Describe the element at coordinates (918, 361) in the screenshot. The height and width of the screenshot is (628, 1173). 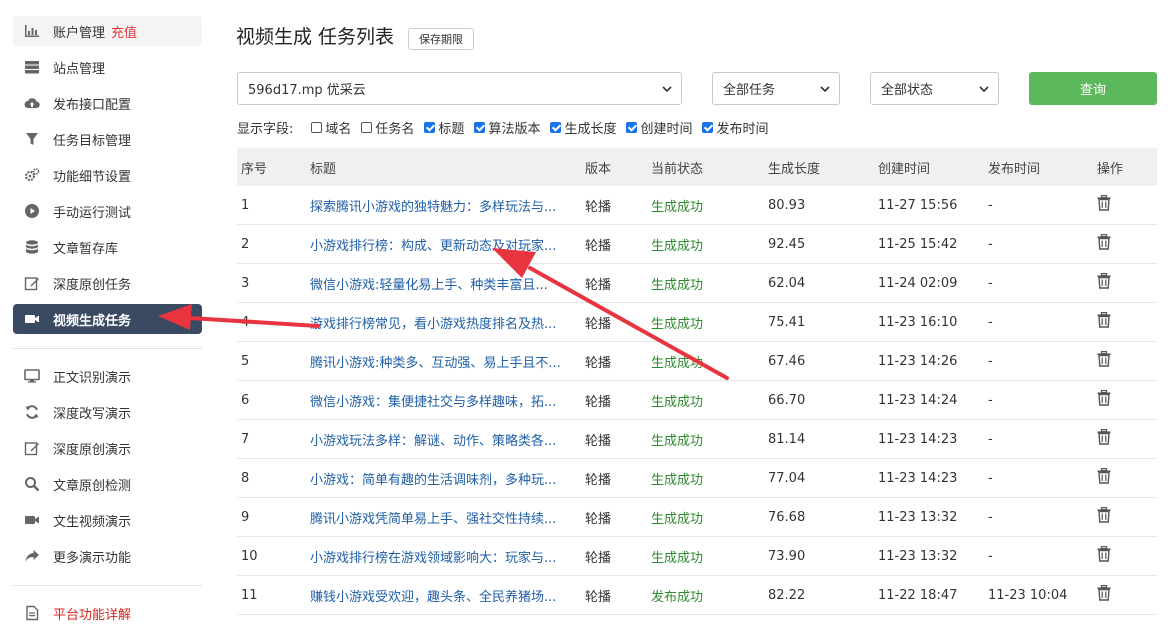
I see `row-created: 11-23 14:26` at that location.